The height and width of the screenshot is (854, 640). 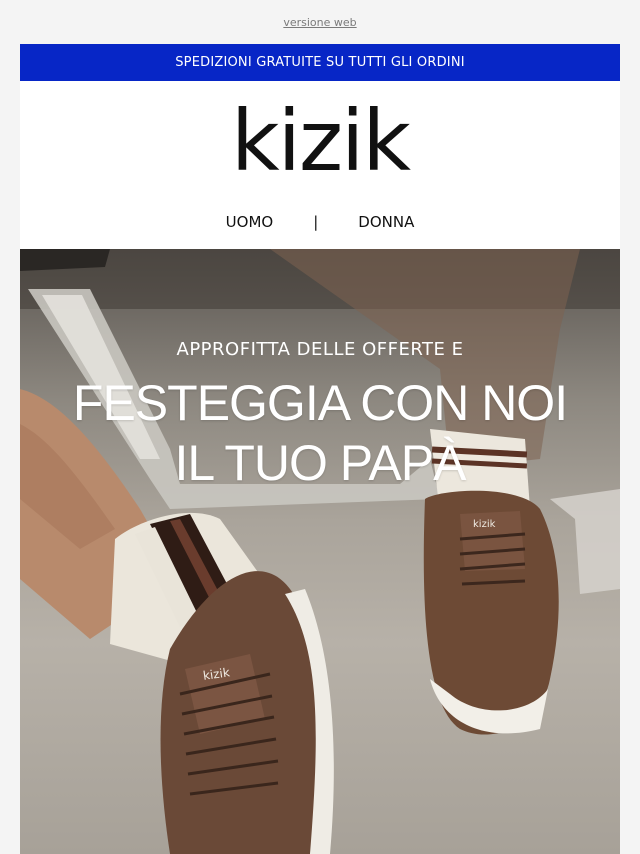 What do you see at coordinates (484, 524) in the screenshot?
I see `shoe-logo-right: kizik` at bounding box center [484, 524].